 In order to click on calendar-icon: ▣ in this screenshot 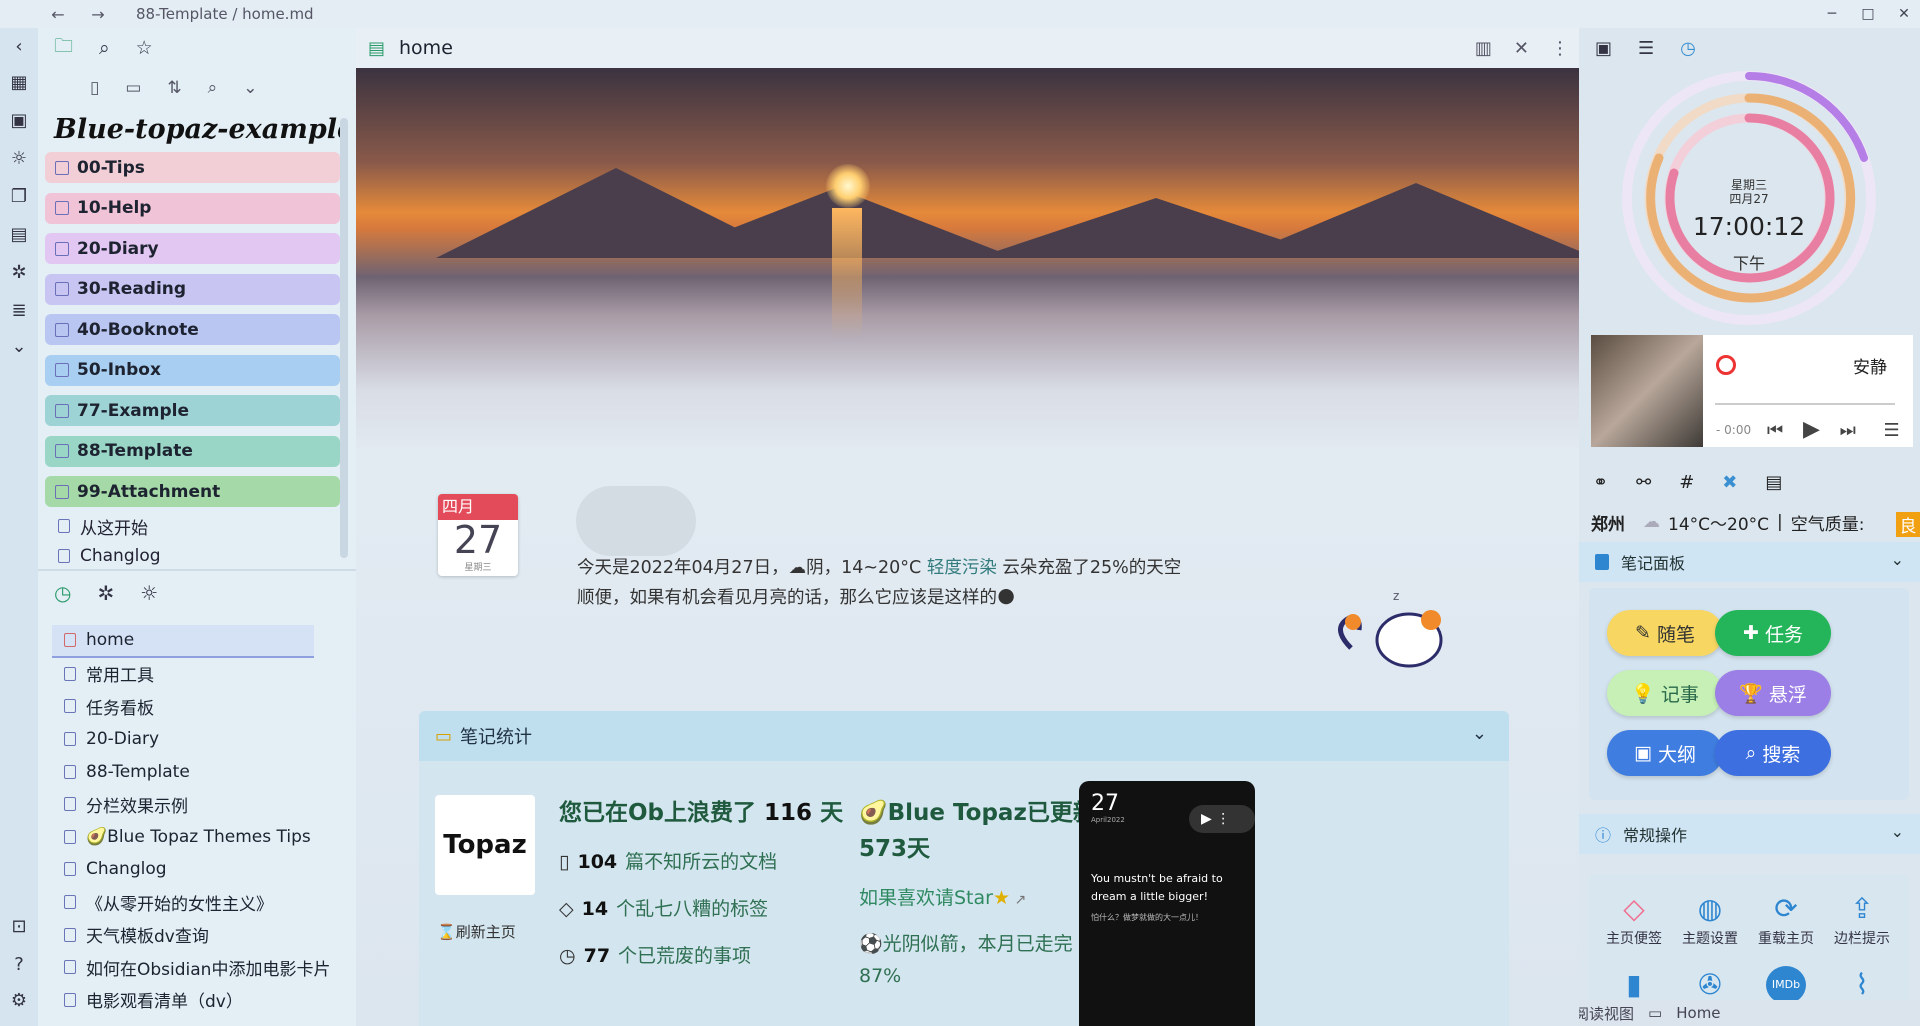, I will do `click(19, 120)`.